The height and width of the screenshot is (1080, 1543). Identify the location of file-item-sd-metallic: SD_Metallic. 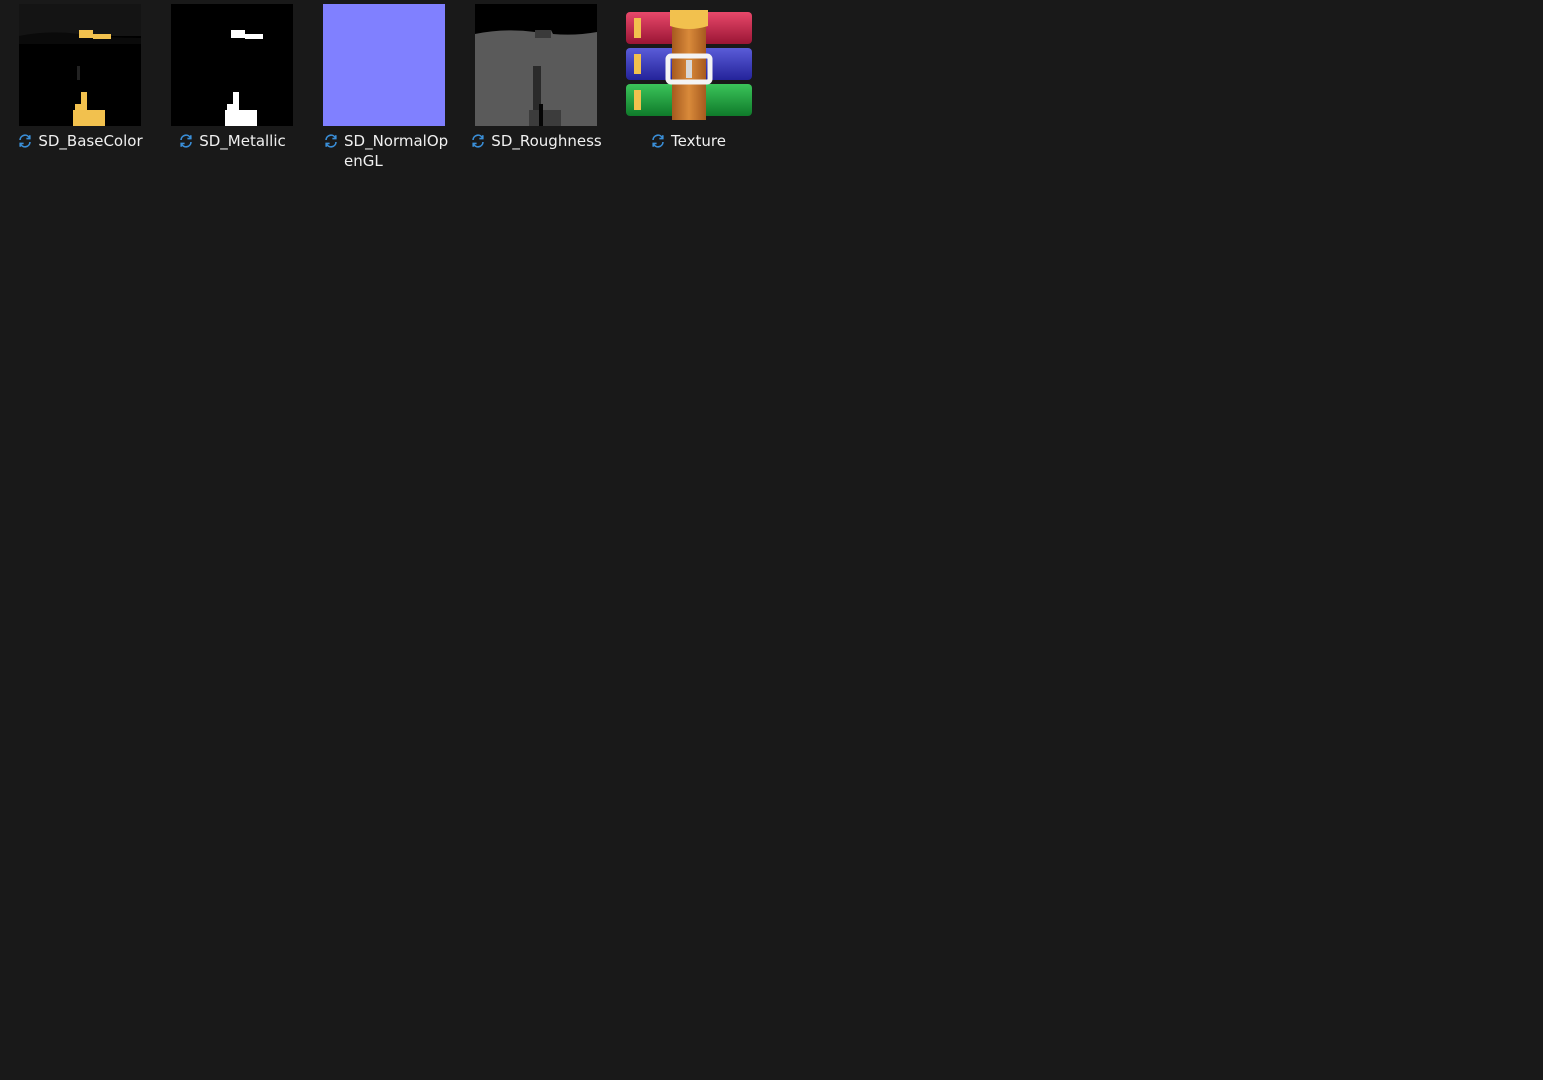
(232, 90).